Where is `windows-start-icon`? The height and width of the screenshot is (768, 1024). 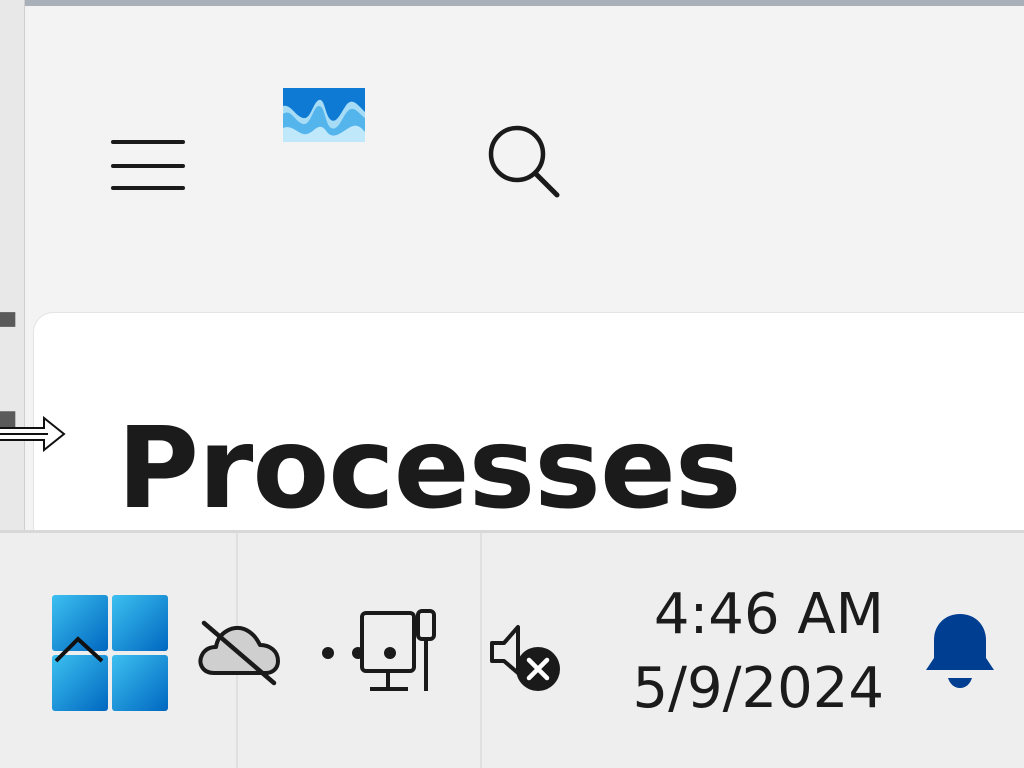 windows-start-icon is located at coordinates (111, 654).